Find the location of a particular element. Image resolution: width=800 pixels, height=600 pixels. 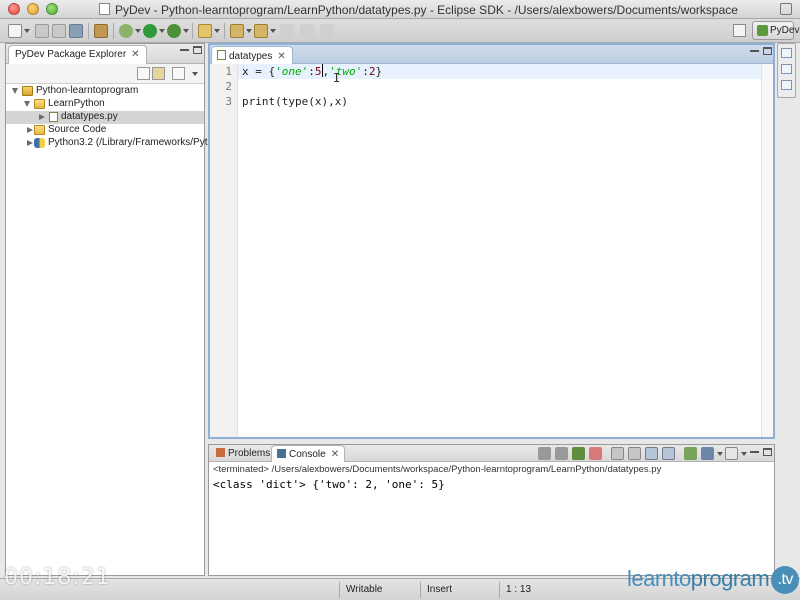

tree-item-file: datatypes.py is located at coordinates (105, 117).